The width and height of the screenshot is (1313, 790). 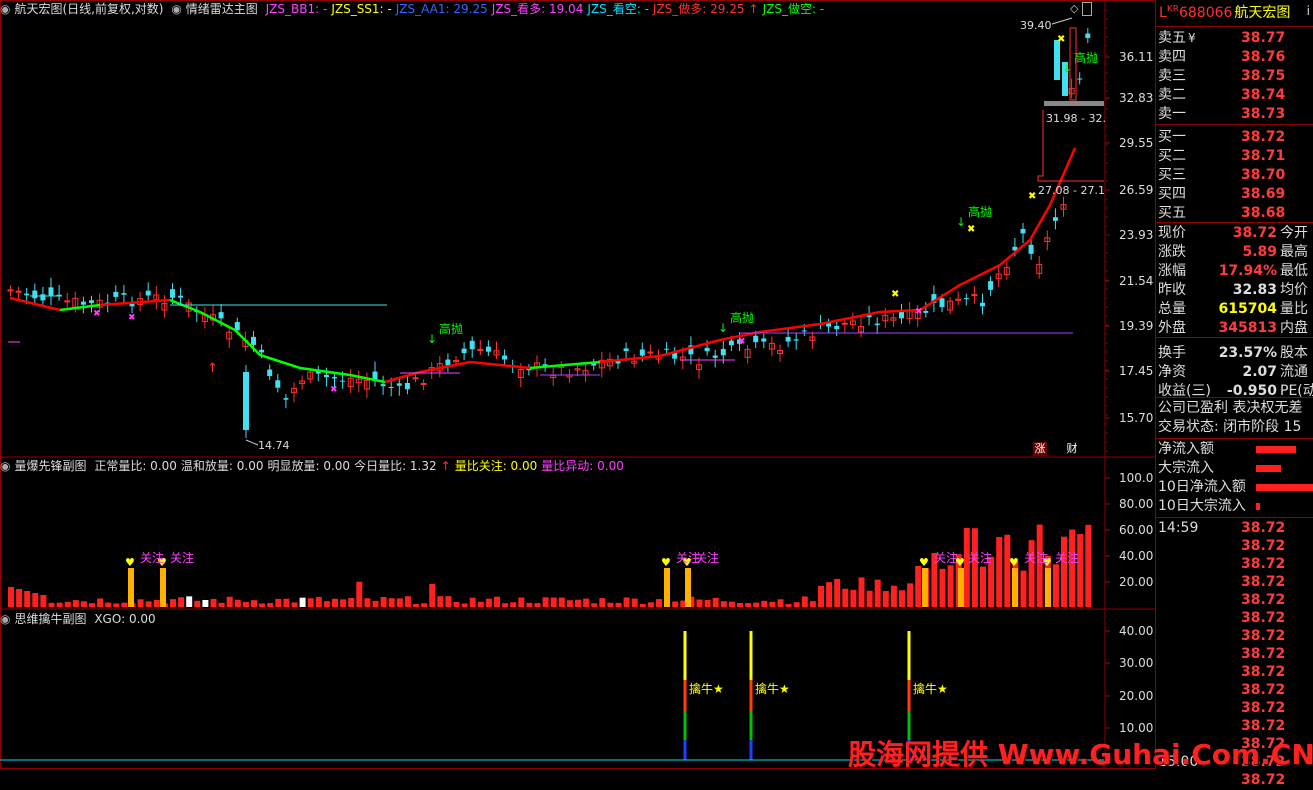 What do you see at coordinates (1263, 175) in the screenshot?
I see `order-price: 38.70` at bounding box center [1263, 175].